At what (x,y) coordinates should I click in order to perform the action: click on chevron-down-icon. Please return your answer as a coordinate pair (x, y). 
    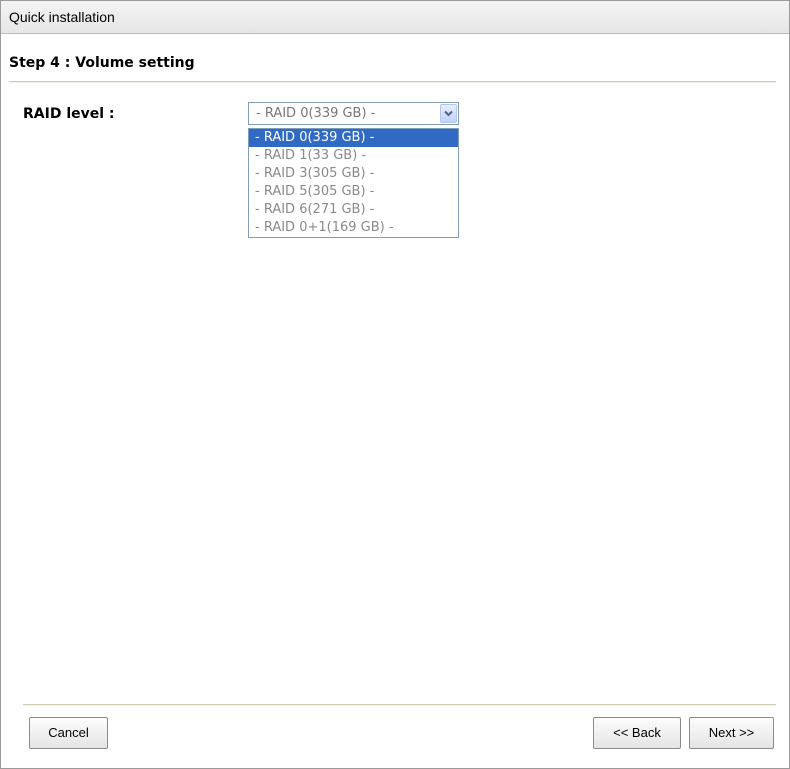
    Looking at the image, I should click on (448, 113).